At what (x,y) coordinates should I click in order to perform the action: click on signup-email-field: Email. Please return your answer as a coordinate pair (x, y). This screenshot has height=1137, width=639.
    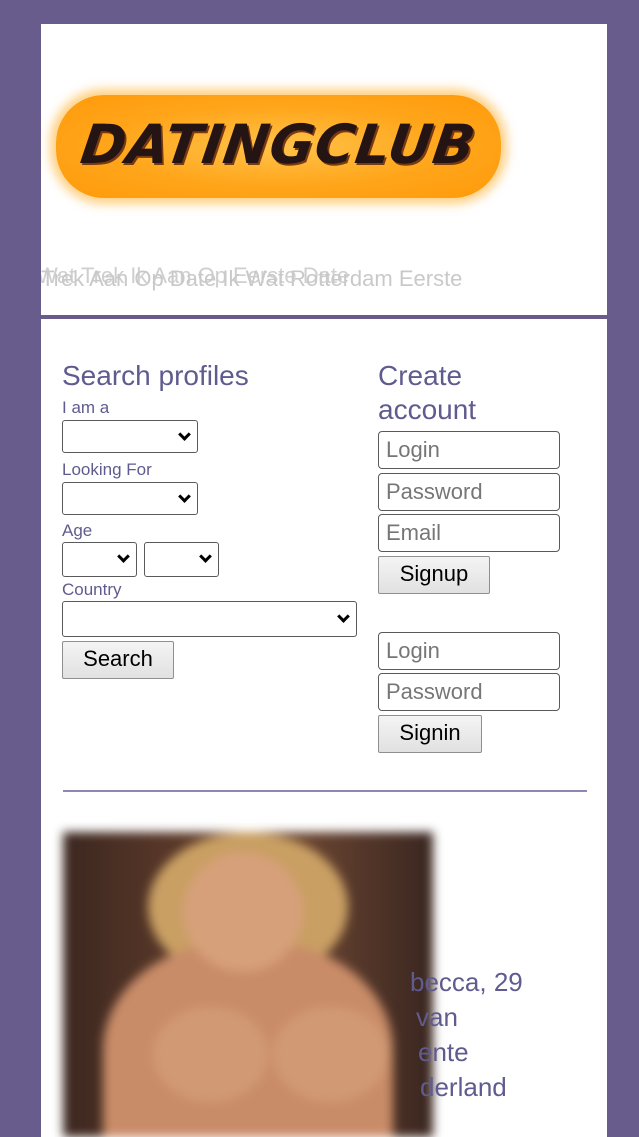
    Looking at the image, I should click on (469, 533).